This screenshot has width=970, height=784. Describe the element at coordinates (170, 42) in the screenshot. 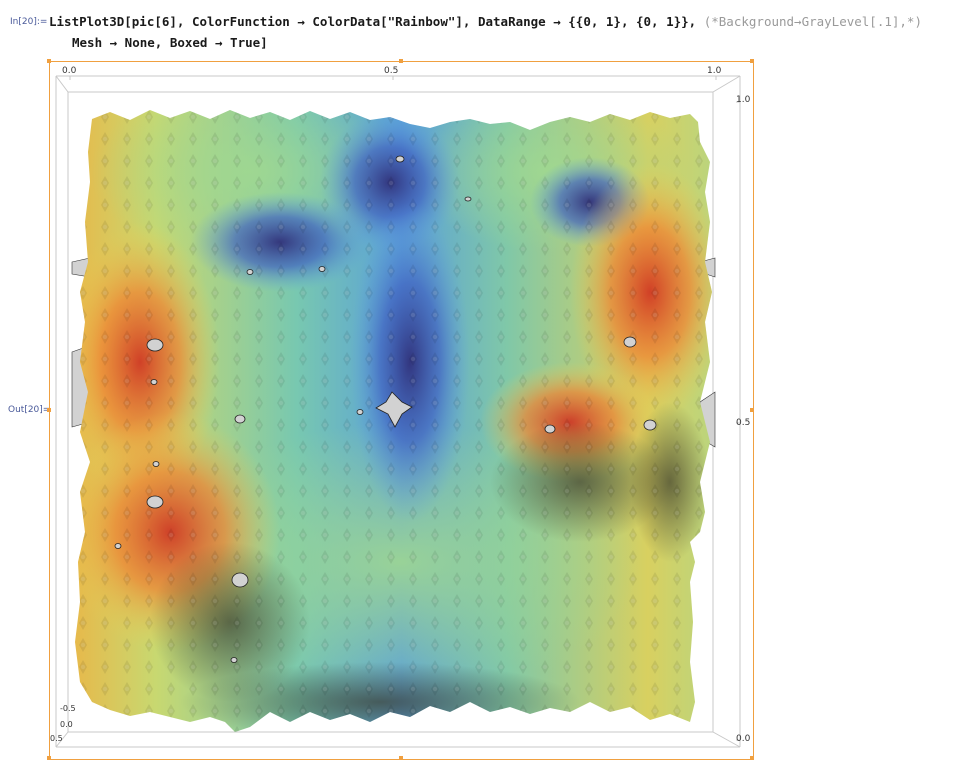

I see `input-code-line-2: Mesh → None, Boxed → True]` at that location.